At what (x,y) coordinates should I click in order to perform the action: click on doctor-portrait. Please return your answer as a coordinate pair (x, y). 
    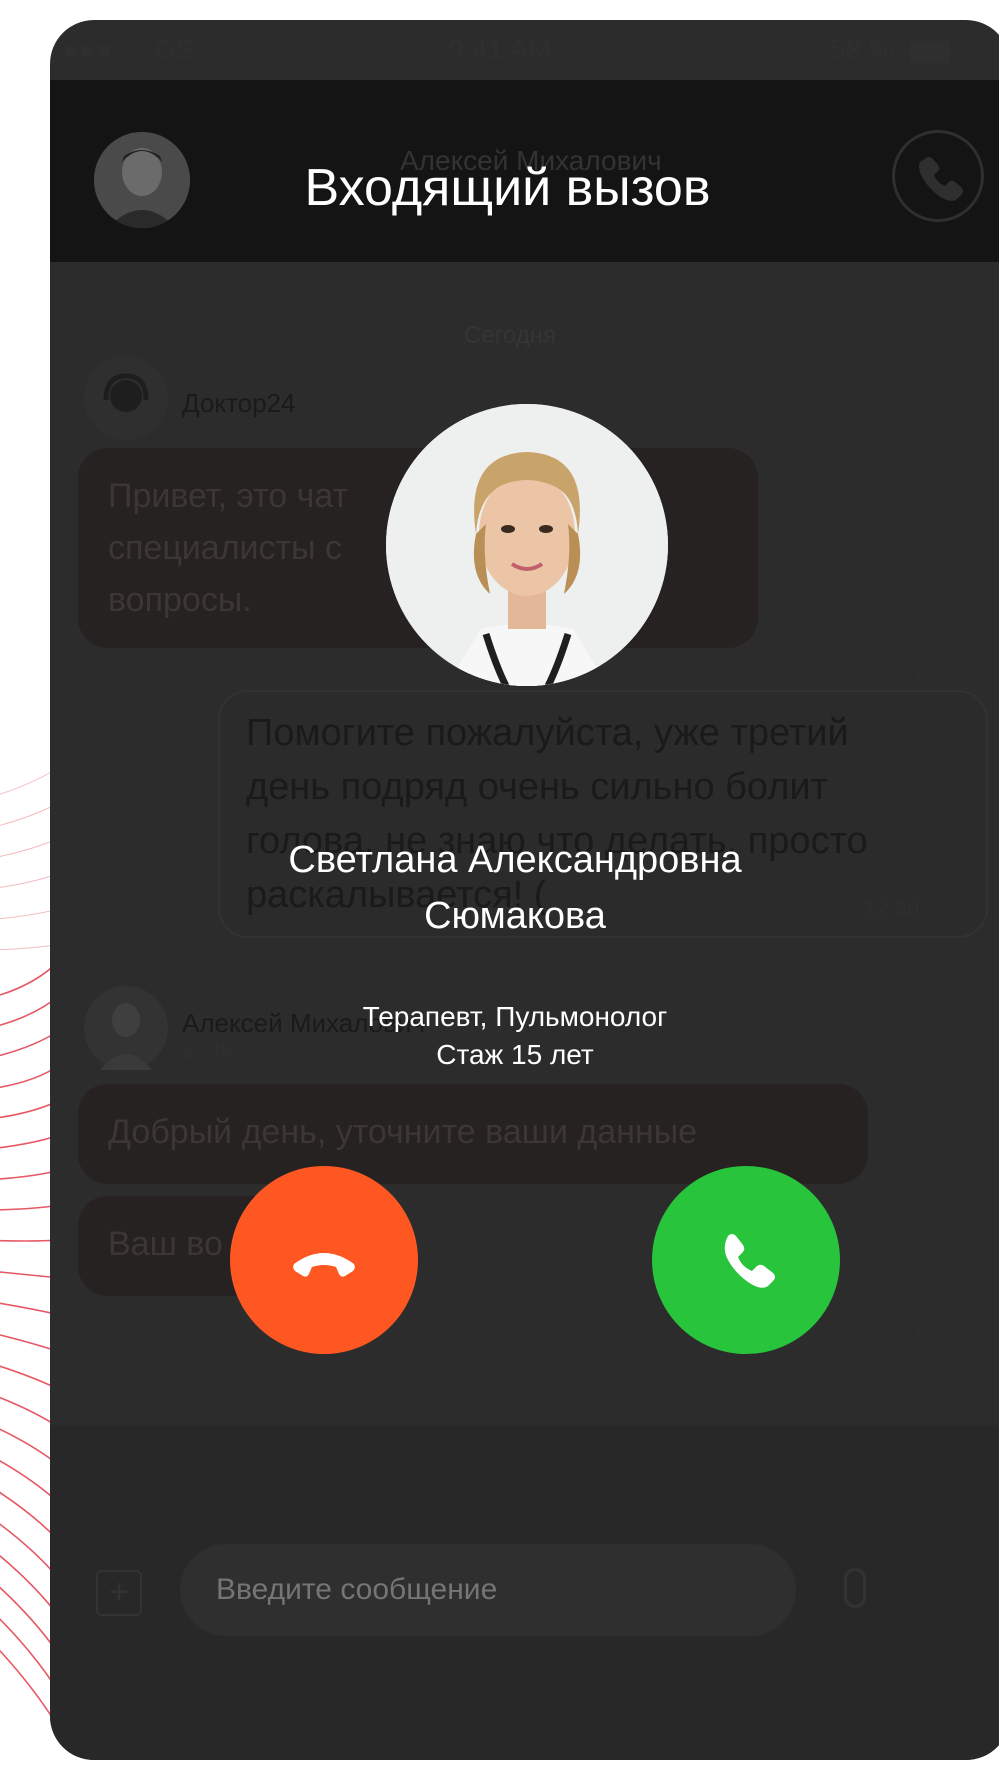
    Looking at the image, I should click on (527, 545).